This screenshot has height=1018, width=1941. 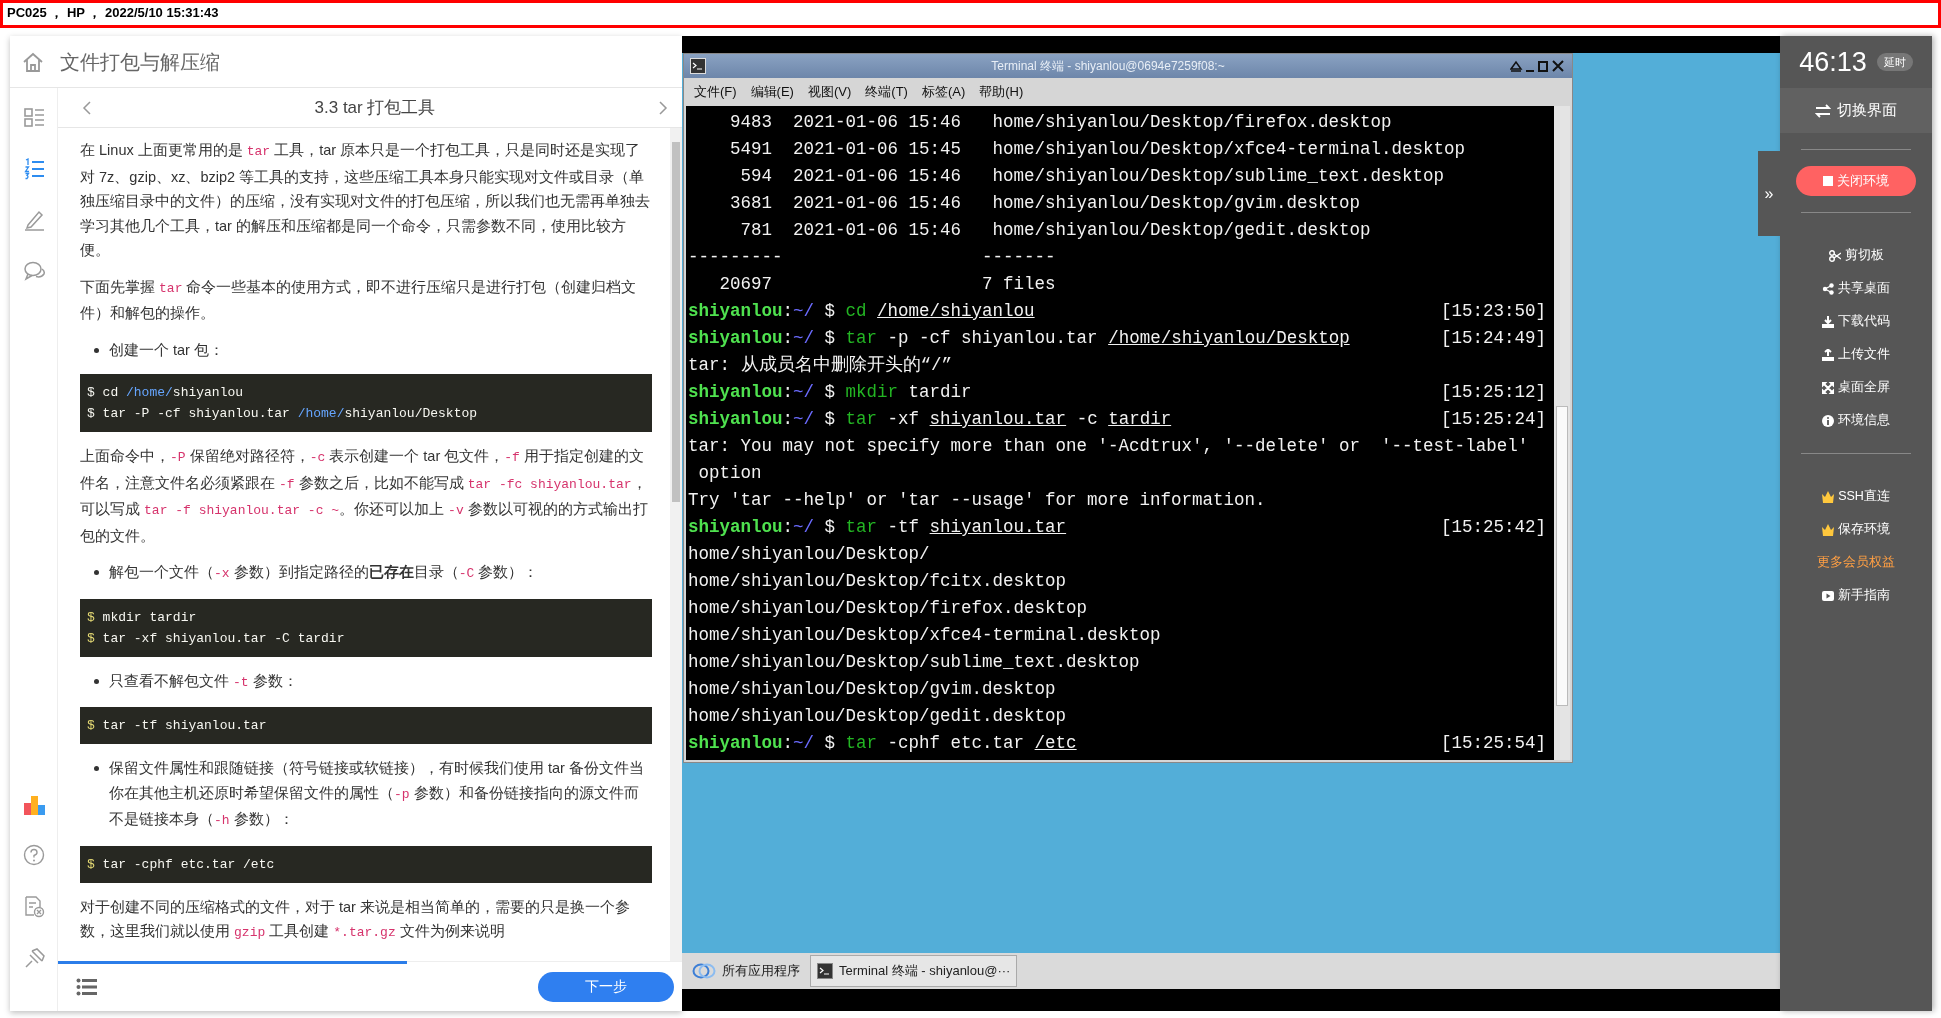 I want to click on terminal-line: option, so click(x=730, y=473).